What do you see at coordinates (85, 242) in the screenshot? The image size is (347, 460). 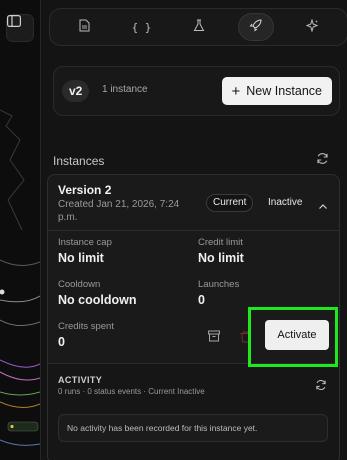 I see `instance-cap-label: Instance cap` at bounding box center [85, 242].